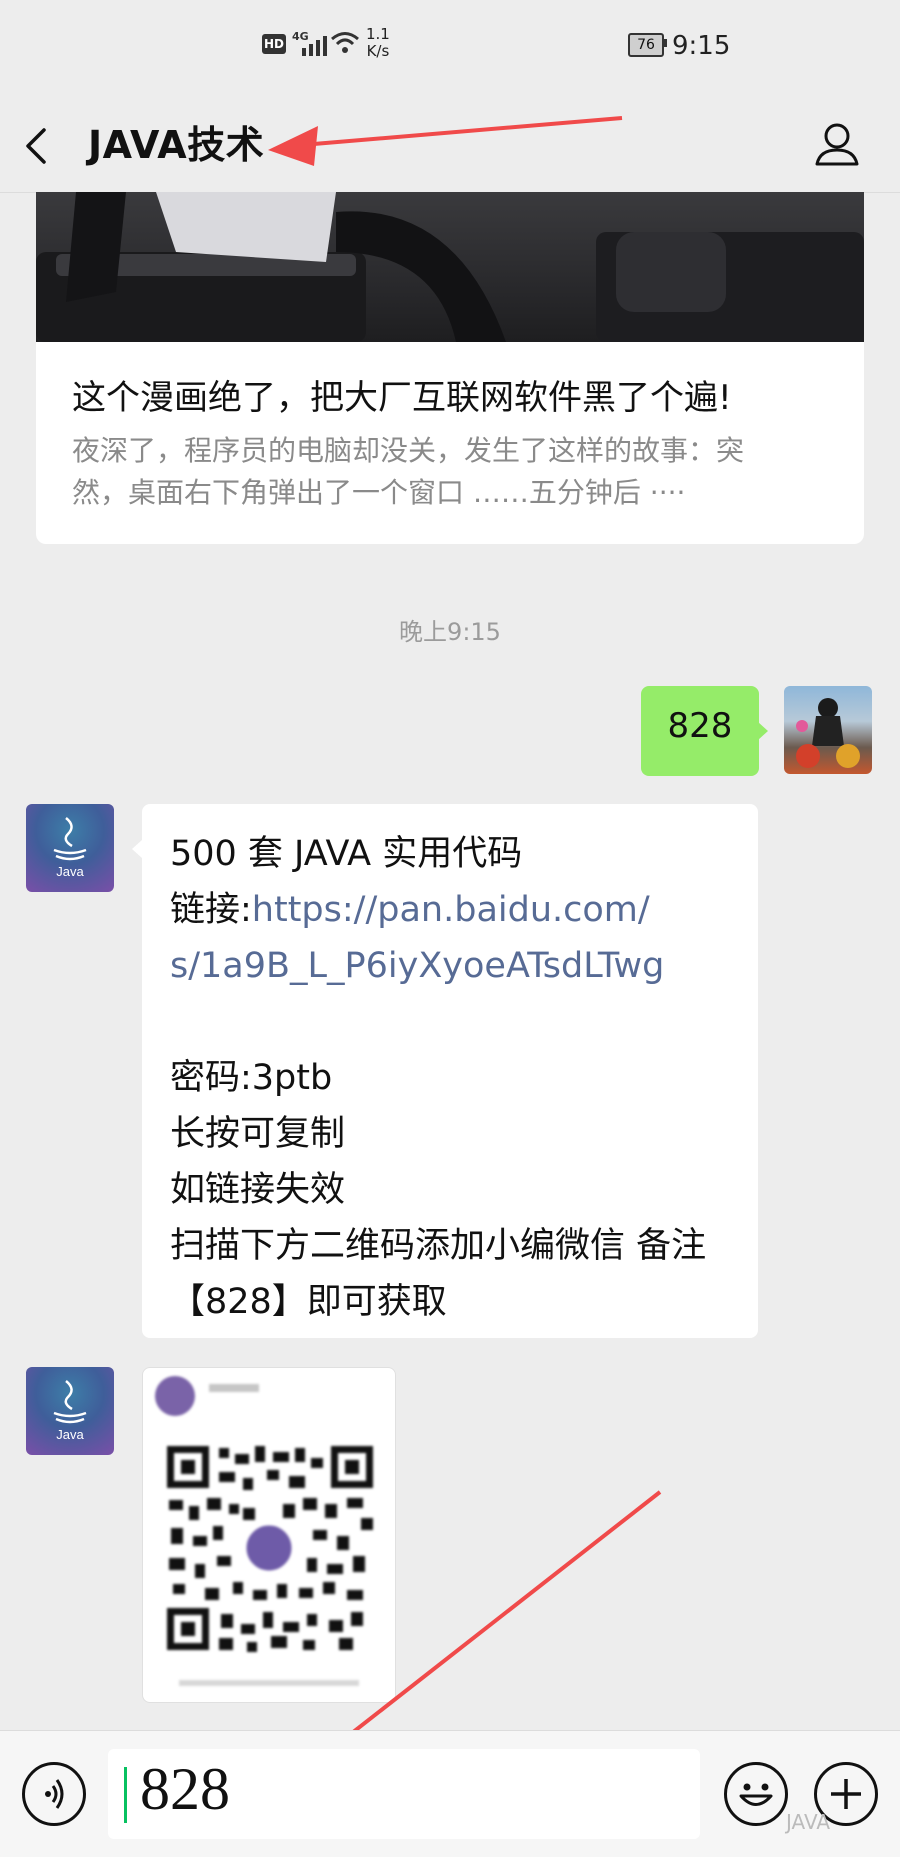 This screenshot has height=1857, width=900. I want to click on chat-header: JAVA技术, so click(450, 146).